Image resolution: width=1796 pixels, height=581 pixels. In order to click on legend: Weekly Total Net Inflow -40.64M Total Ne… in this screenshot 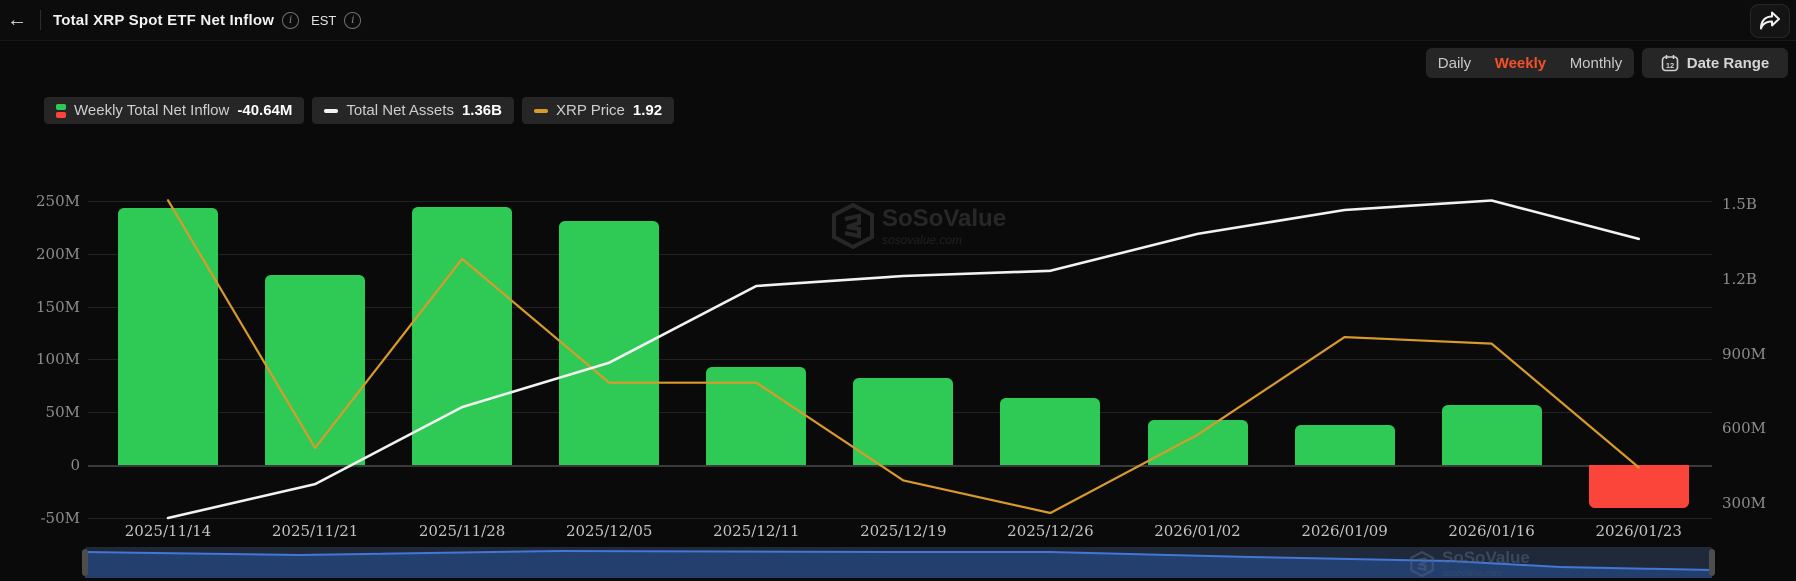, I will do `click(359, 110)`.